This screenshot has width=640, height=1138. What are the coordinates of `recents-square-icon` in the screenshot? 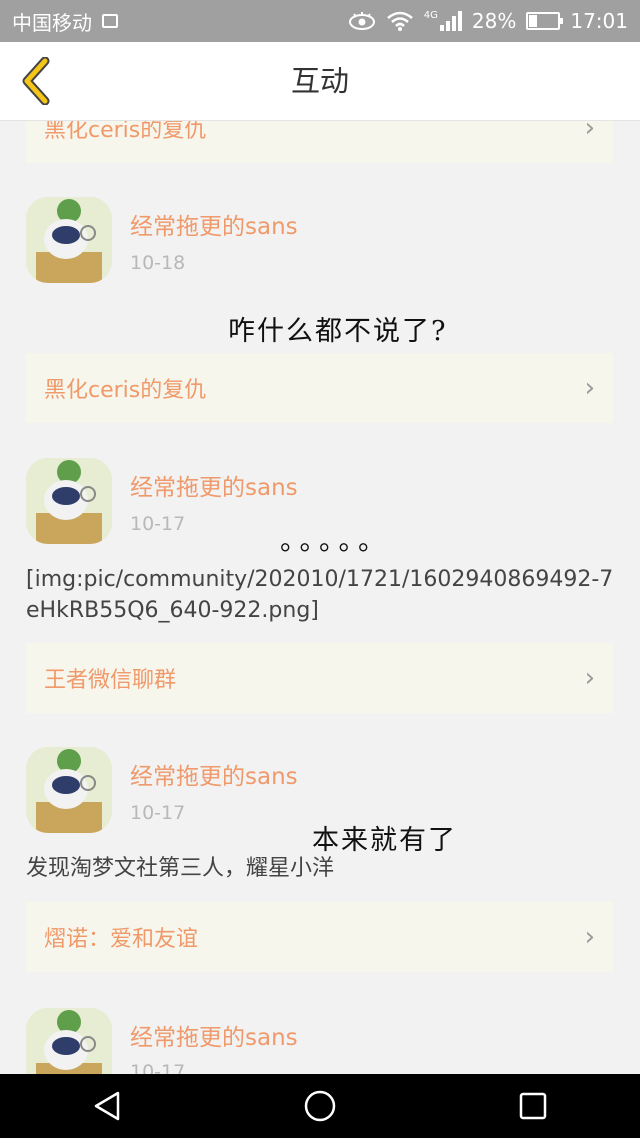 It's located at (533, 1106).